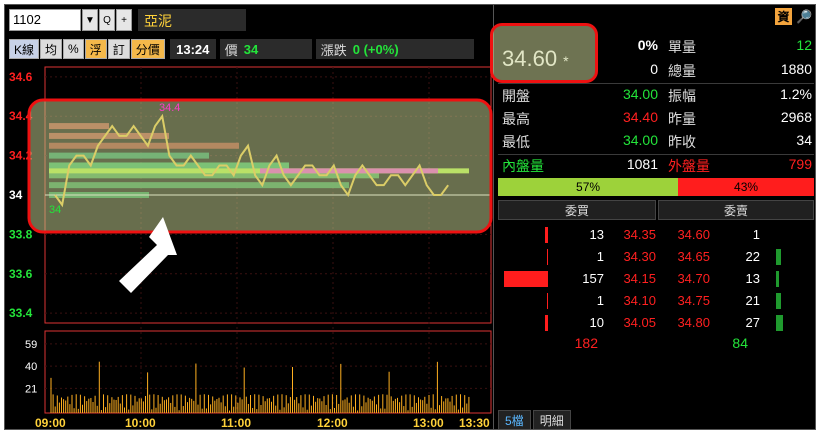 This screenshot has height=433, width=820. I want to click on inner-volume-label: 內盤量, so click(523, 166).